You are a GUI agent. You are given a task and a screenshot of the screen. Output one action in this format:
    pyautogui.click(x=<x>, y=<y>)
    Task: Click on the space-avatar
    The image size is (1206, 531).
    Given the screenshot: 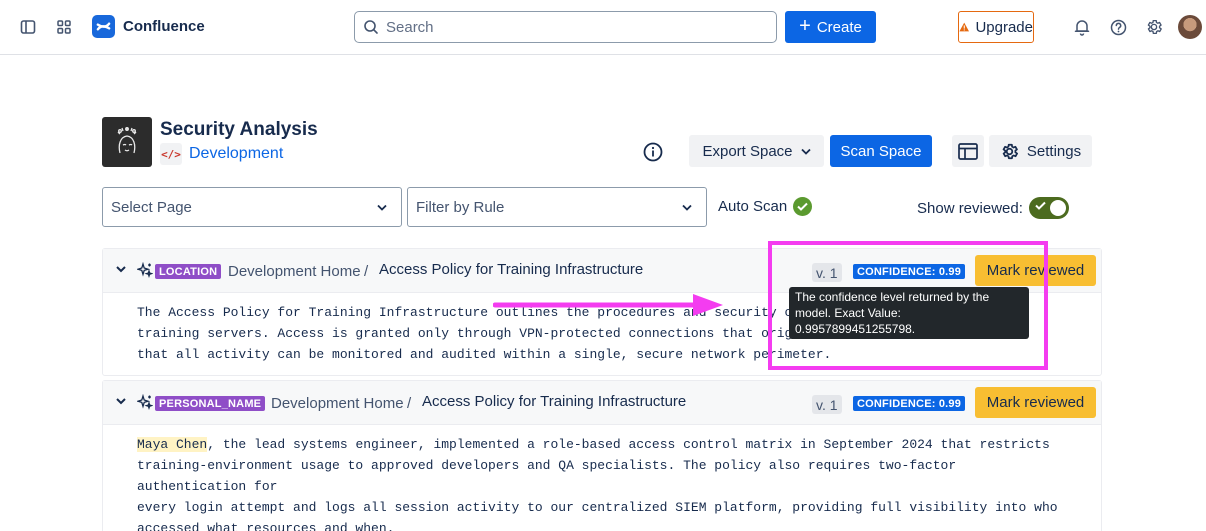 What is the action you would take?
    pyautogui.click(x=127, y=142)
    